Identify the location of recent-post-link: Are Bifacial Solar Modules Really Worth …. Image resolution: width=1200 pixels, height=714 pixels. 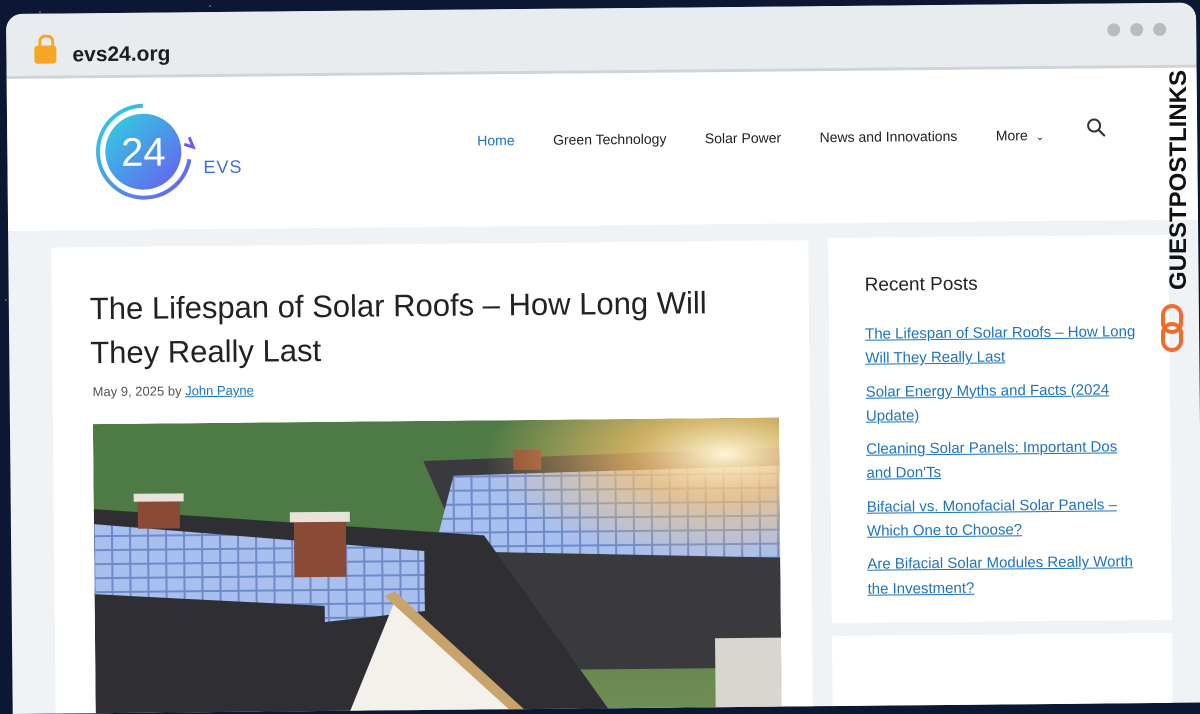
(1000, 576).